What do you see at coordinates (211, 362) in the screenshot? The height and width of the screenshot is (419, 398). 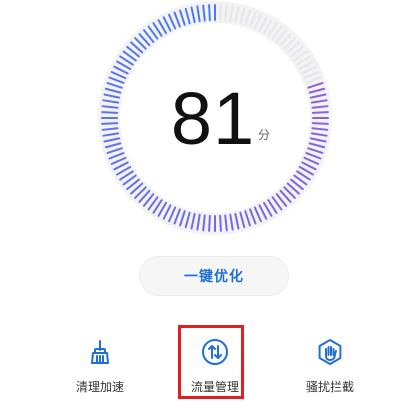 I see `highlight-box` at bounding box center [211, 362].